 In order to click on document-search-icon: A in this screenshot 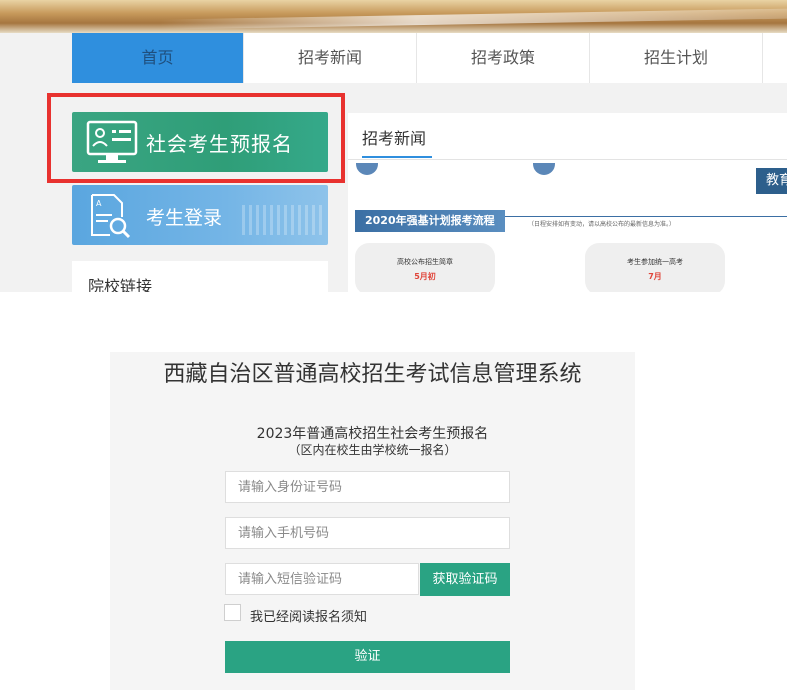, I will do `click(111, 216)`.